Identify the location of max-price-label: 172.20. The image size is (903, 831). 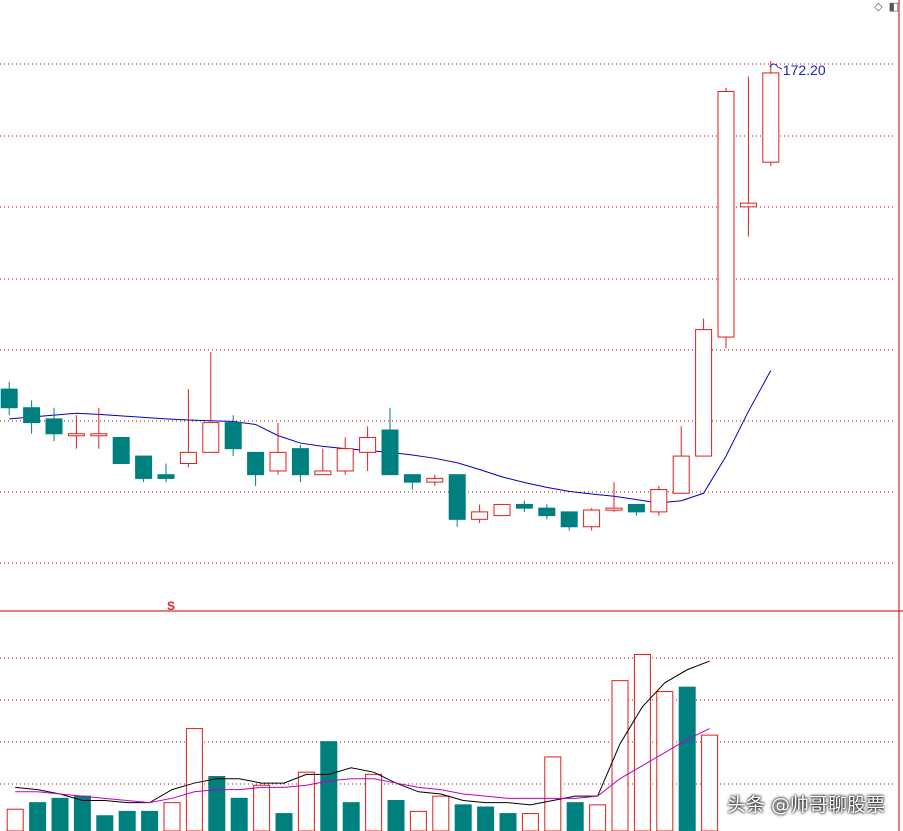
(804, 70).